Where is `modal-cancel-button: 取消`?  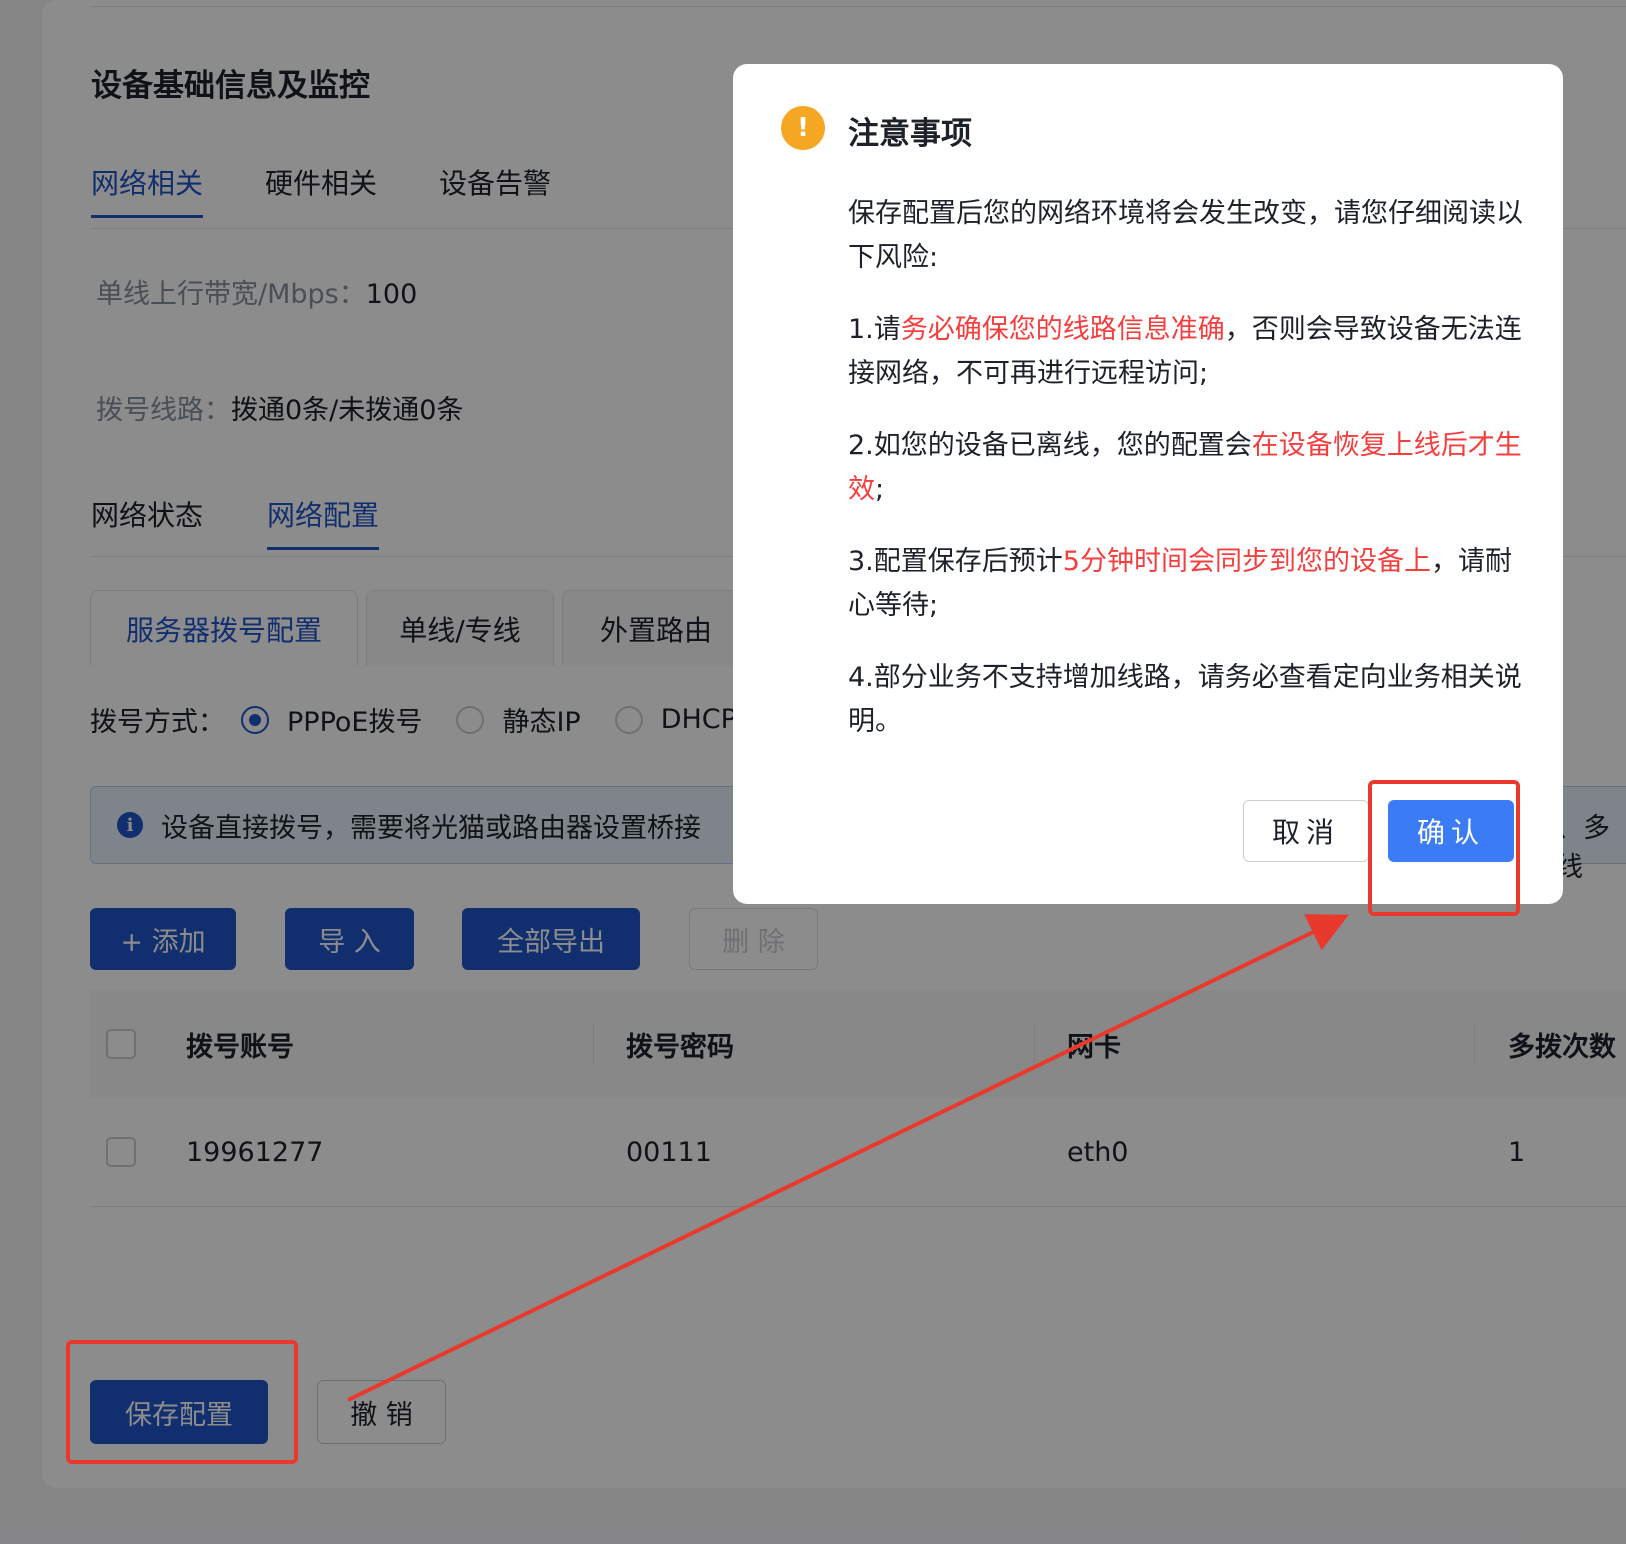 modal-cancel-button: 取消 is located at coordinates (1306, 831).